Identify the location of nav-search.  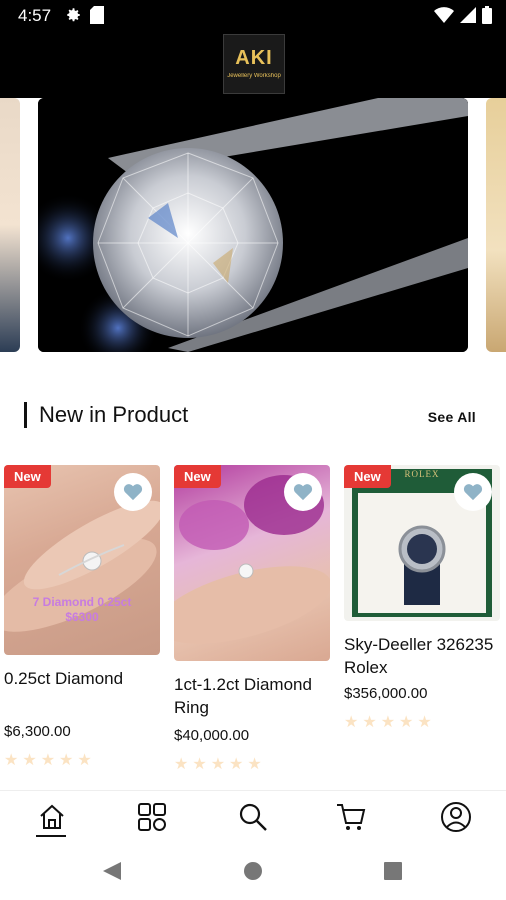
(253, 817).